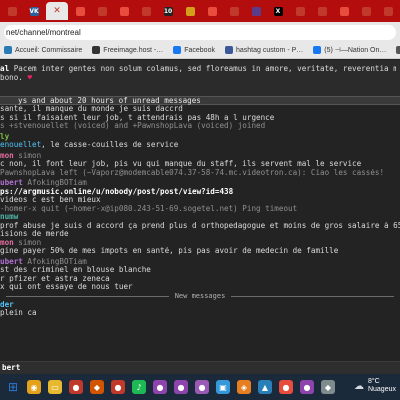  What do you see at coordinates (18, 313) in the screenshot?
I see `message-text: plein ca` at bounding box center [18, 313].